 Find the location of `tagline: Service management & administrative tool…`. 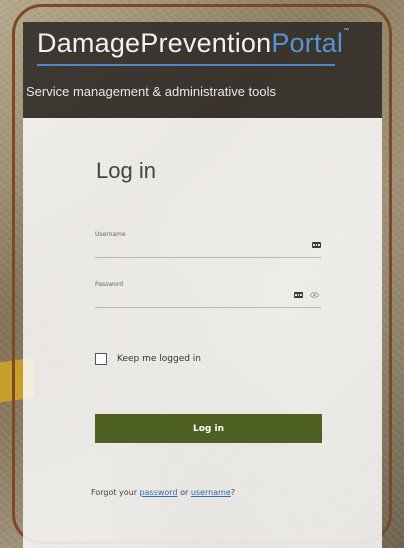

tagline: Service management & administrative tool… is located at coordinates (151, 91).